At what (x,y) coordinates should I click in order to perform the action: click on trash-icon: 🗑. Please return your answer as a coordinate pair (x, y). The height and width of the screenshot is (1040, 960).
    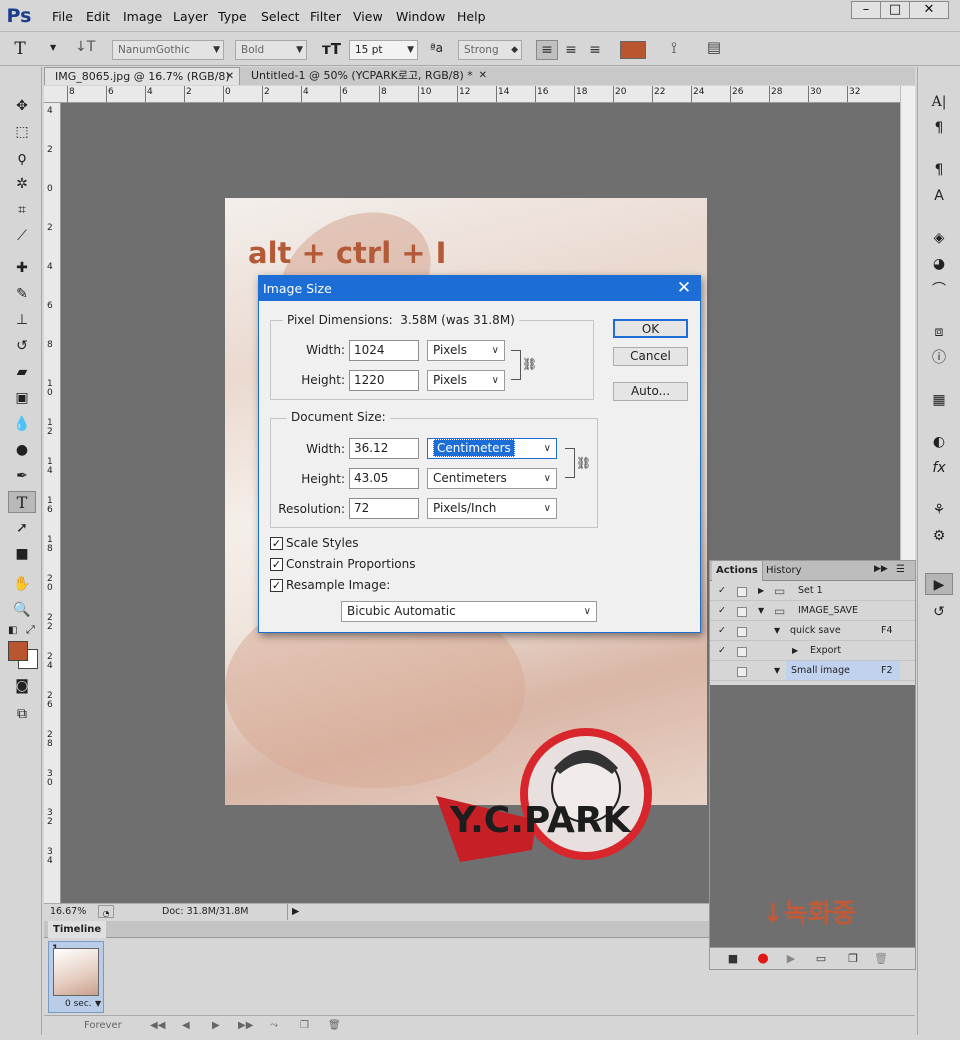
    Looking at the image, I should click on (334, 1025).